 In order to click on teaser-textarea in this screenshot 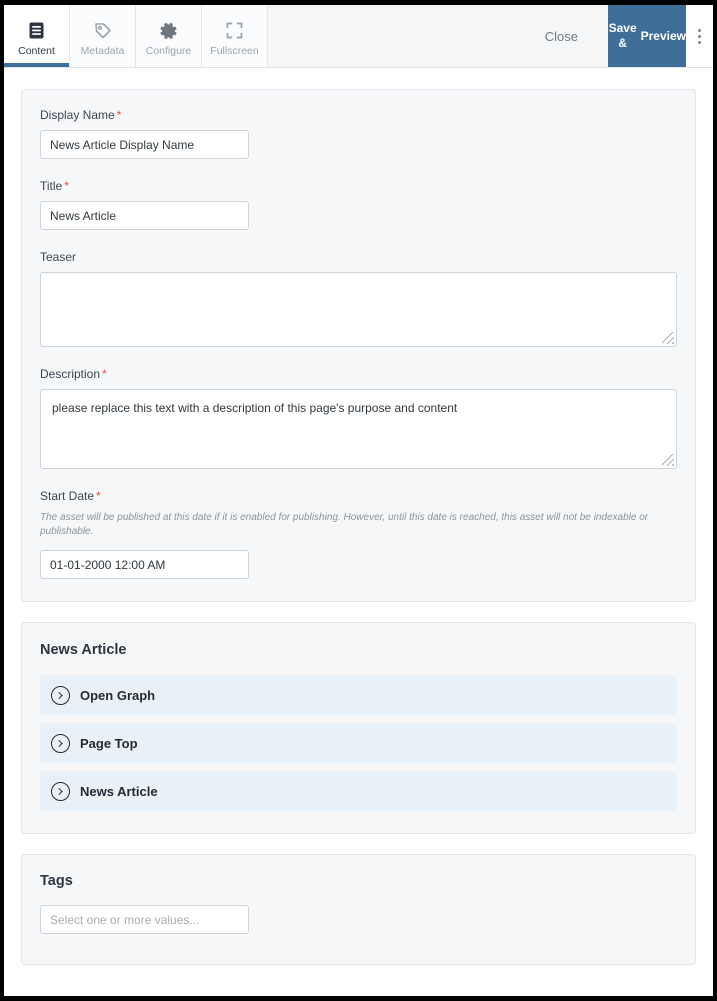, I will do `click(358, 309)`.